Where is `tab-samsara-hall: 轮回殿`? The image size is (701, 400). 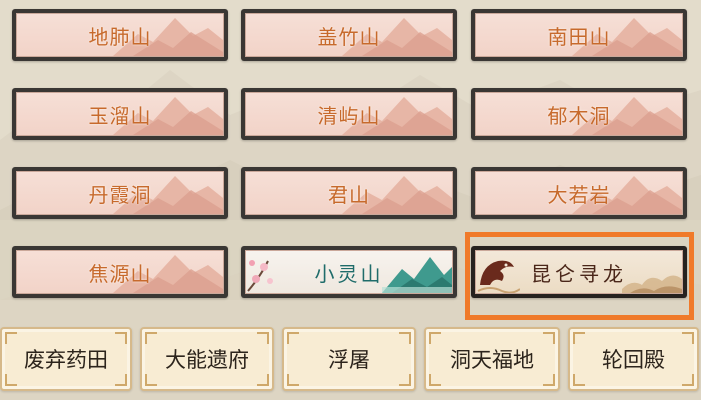
tab-samsara-hall: 轮回殿 is located at coordinates (633, 359).